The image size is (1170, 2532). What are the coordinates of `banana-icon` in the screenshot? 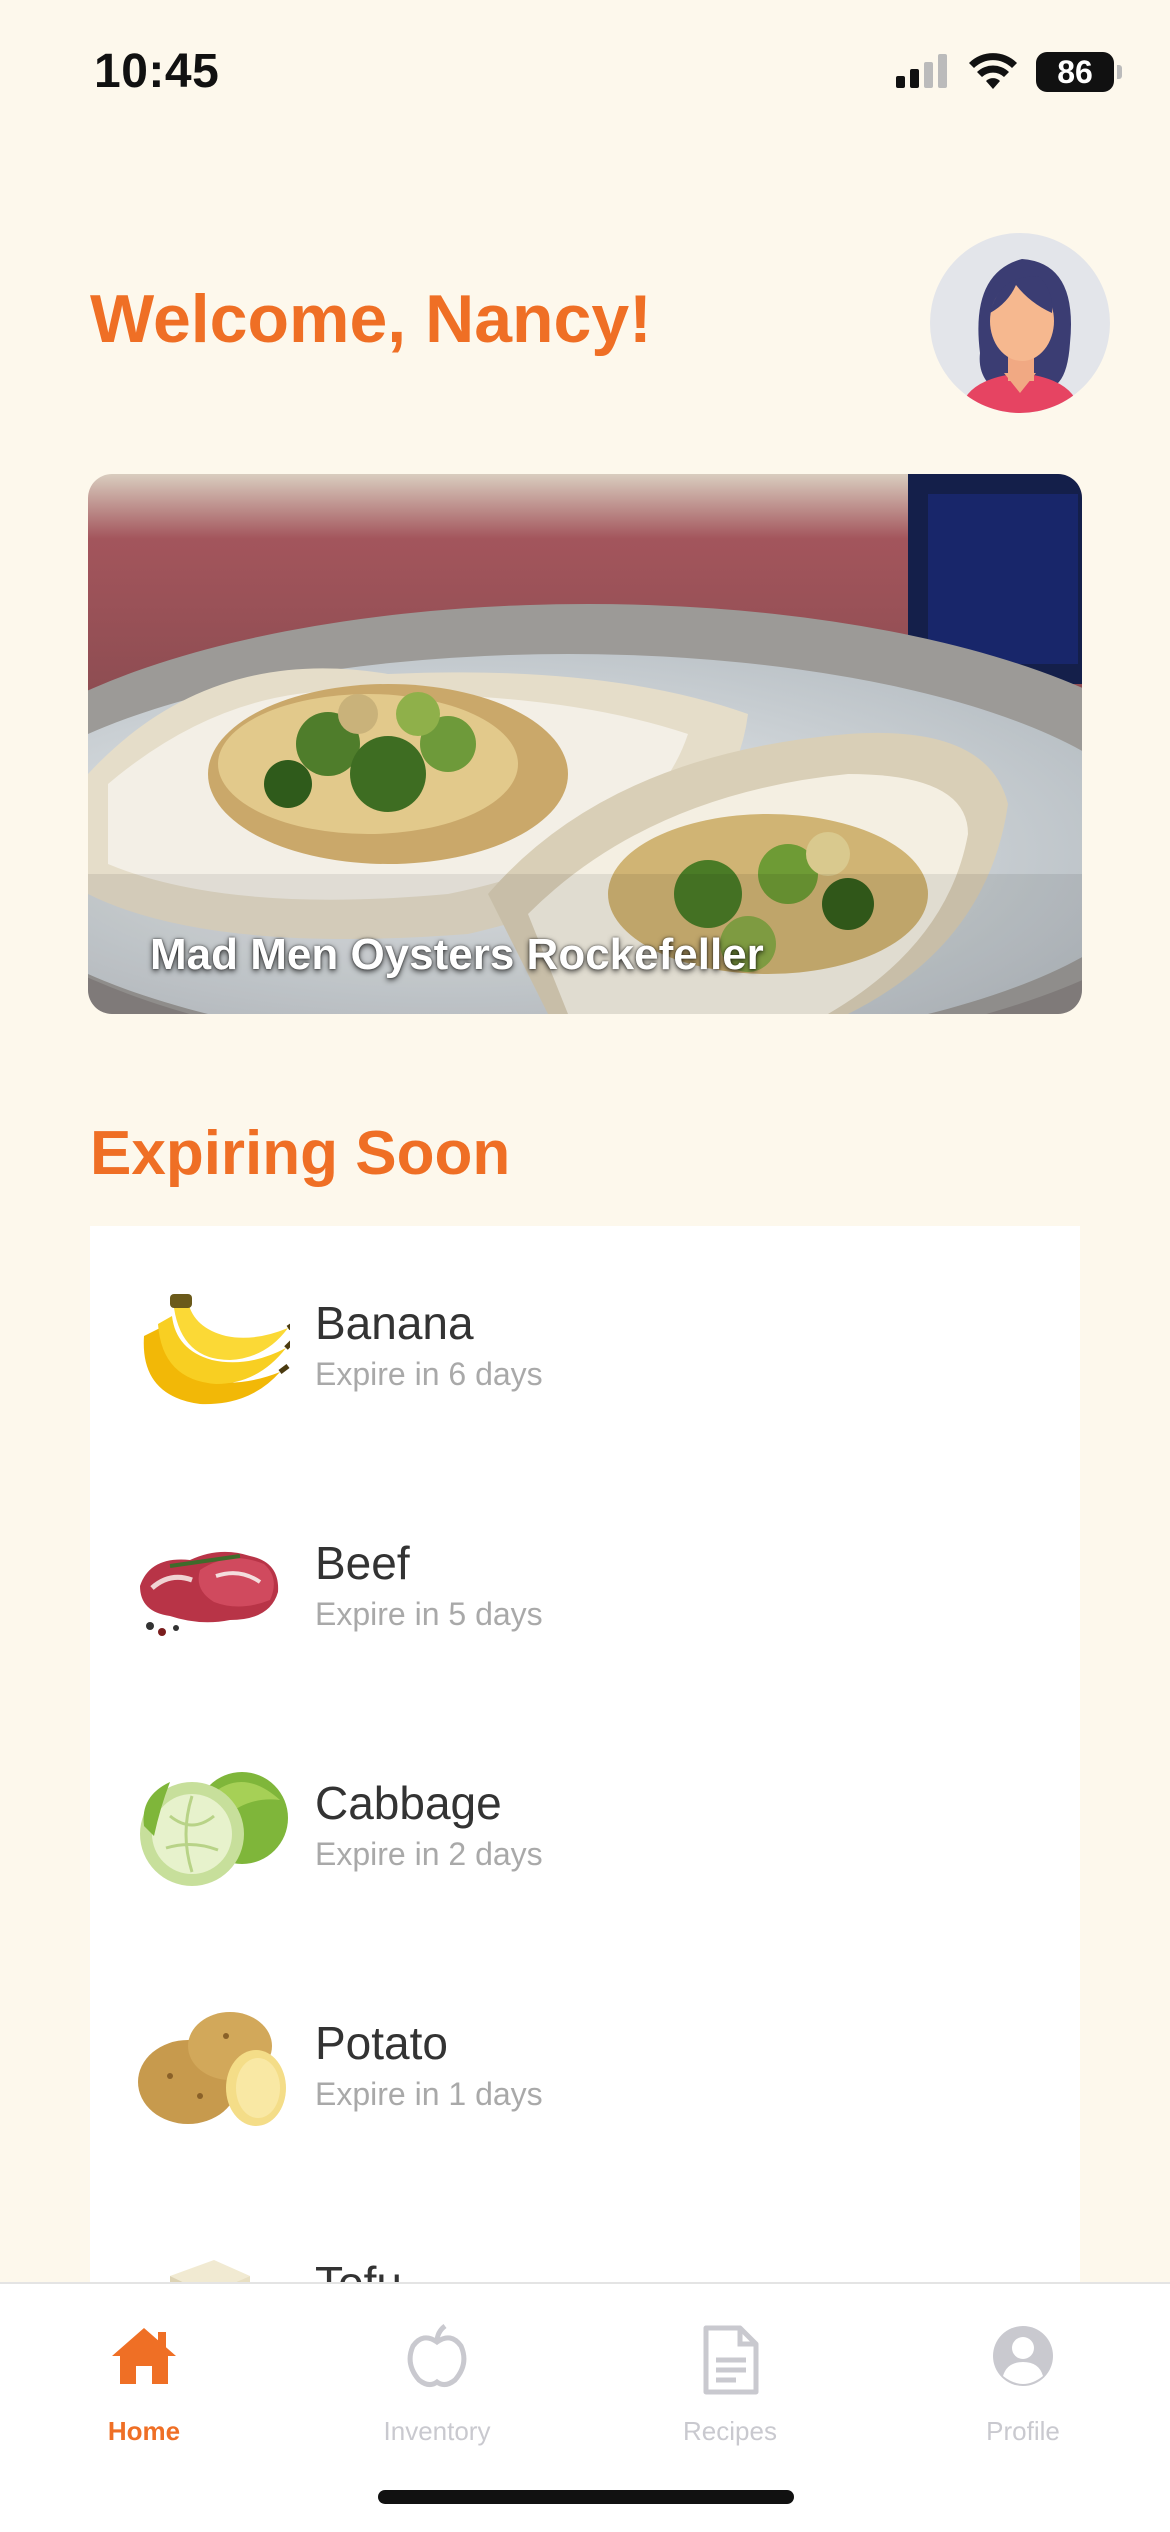 It's located at (216, 1349).